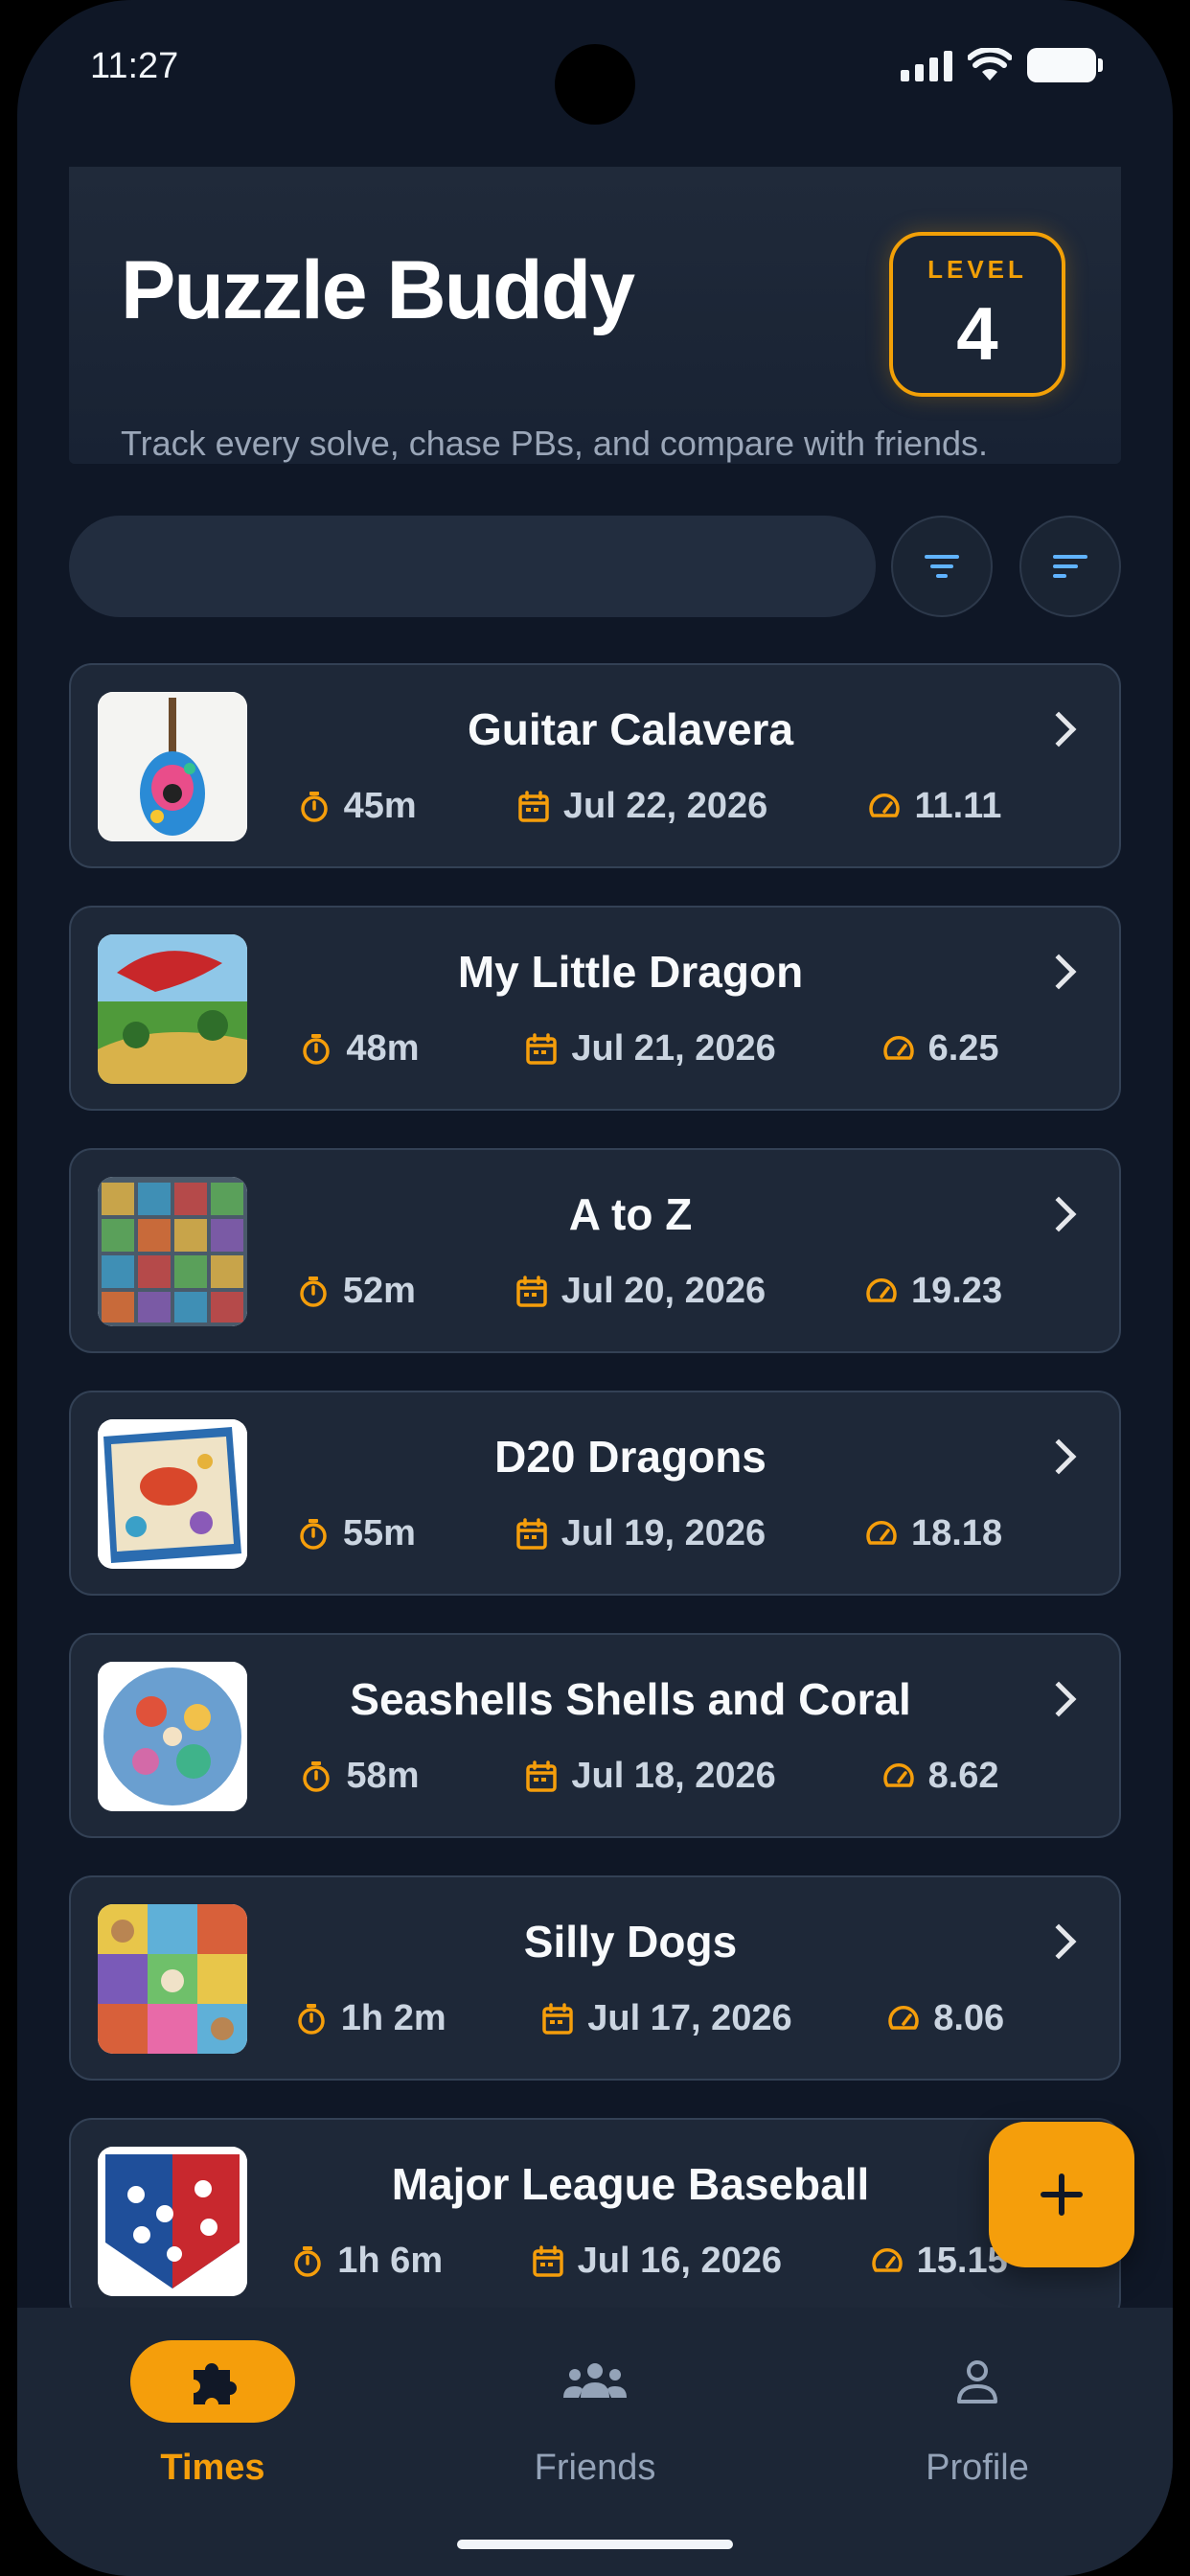  I want to click on battery-icon, so click(1065, 65).